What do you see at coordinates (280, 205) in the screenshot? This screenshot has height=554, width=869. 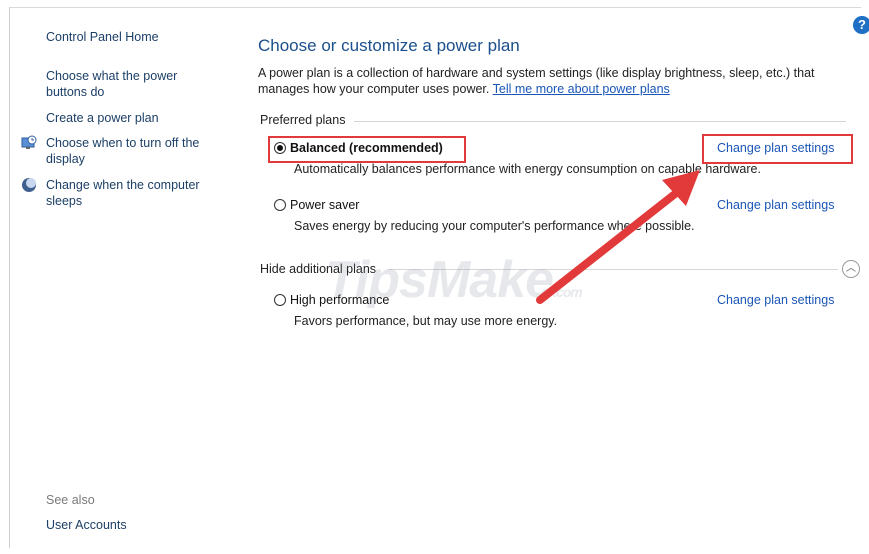 I see `radio-power-saver` at bounding box center [280, 205].